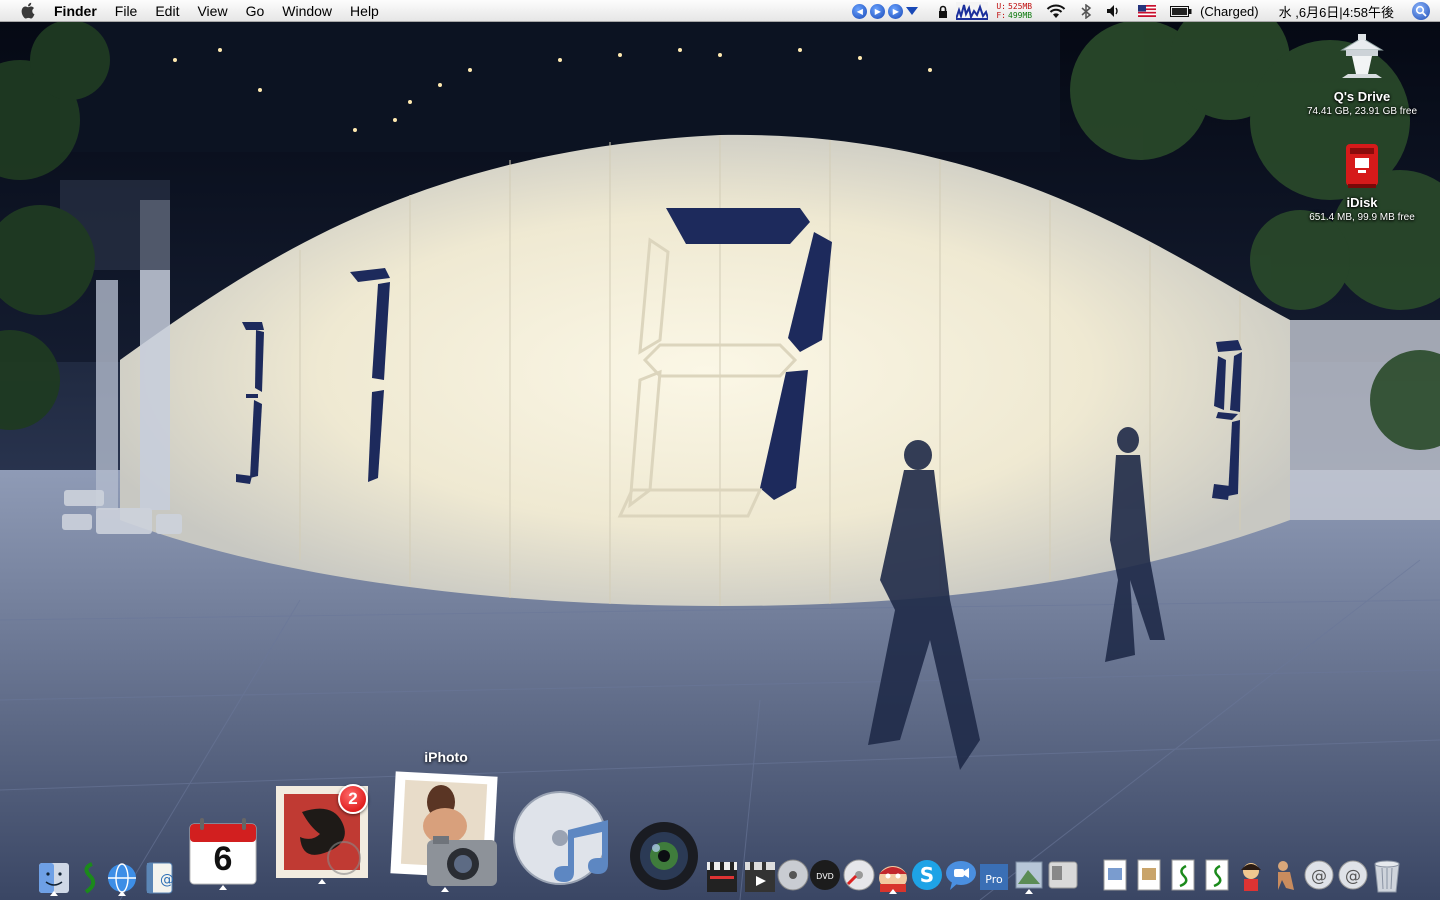  I want to click on address-book-icon: @, so click(160, 878).